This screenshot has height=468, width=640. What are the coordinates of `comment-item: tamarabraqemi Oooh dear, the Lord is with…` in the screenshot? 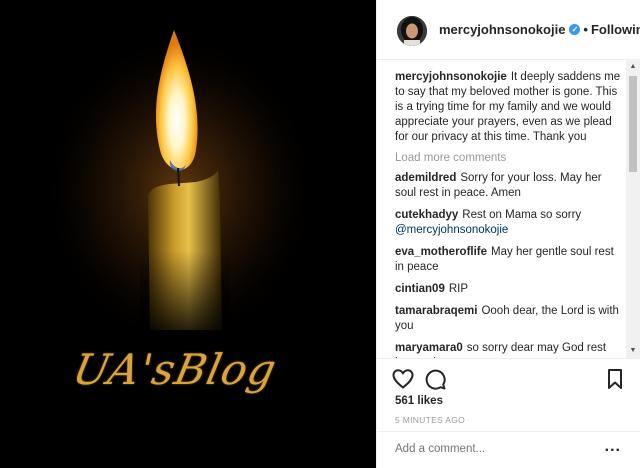 It's located at (509, 319).